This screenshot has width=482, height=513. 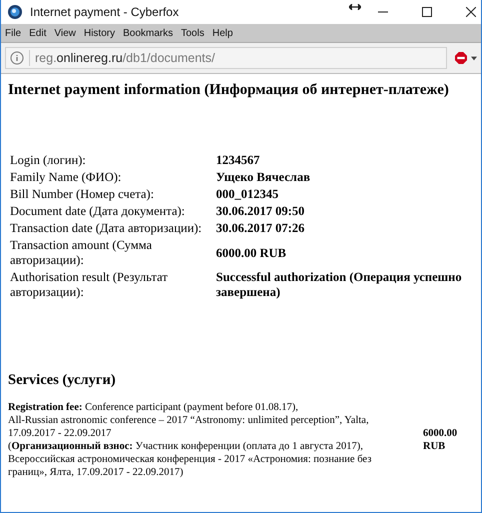 What do you see at coordinates (97, 211) in the screenshot?
I see `field-label: Document date (Дата документа):` at bounding box center [97, 211].